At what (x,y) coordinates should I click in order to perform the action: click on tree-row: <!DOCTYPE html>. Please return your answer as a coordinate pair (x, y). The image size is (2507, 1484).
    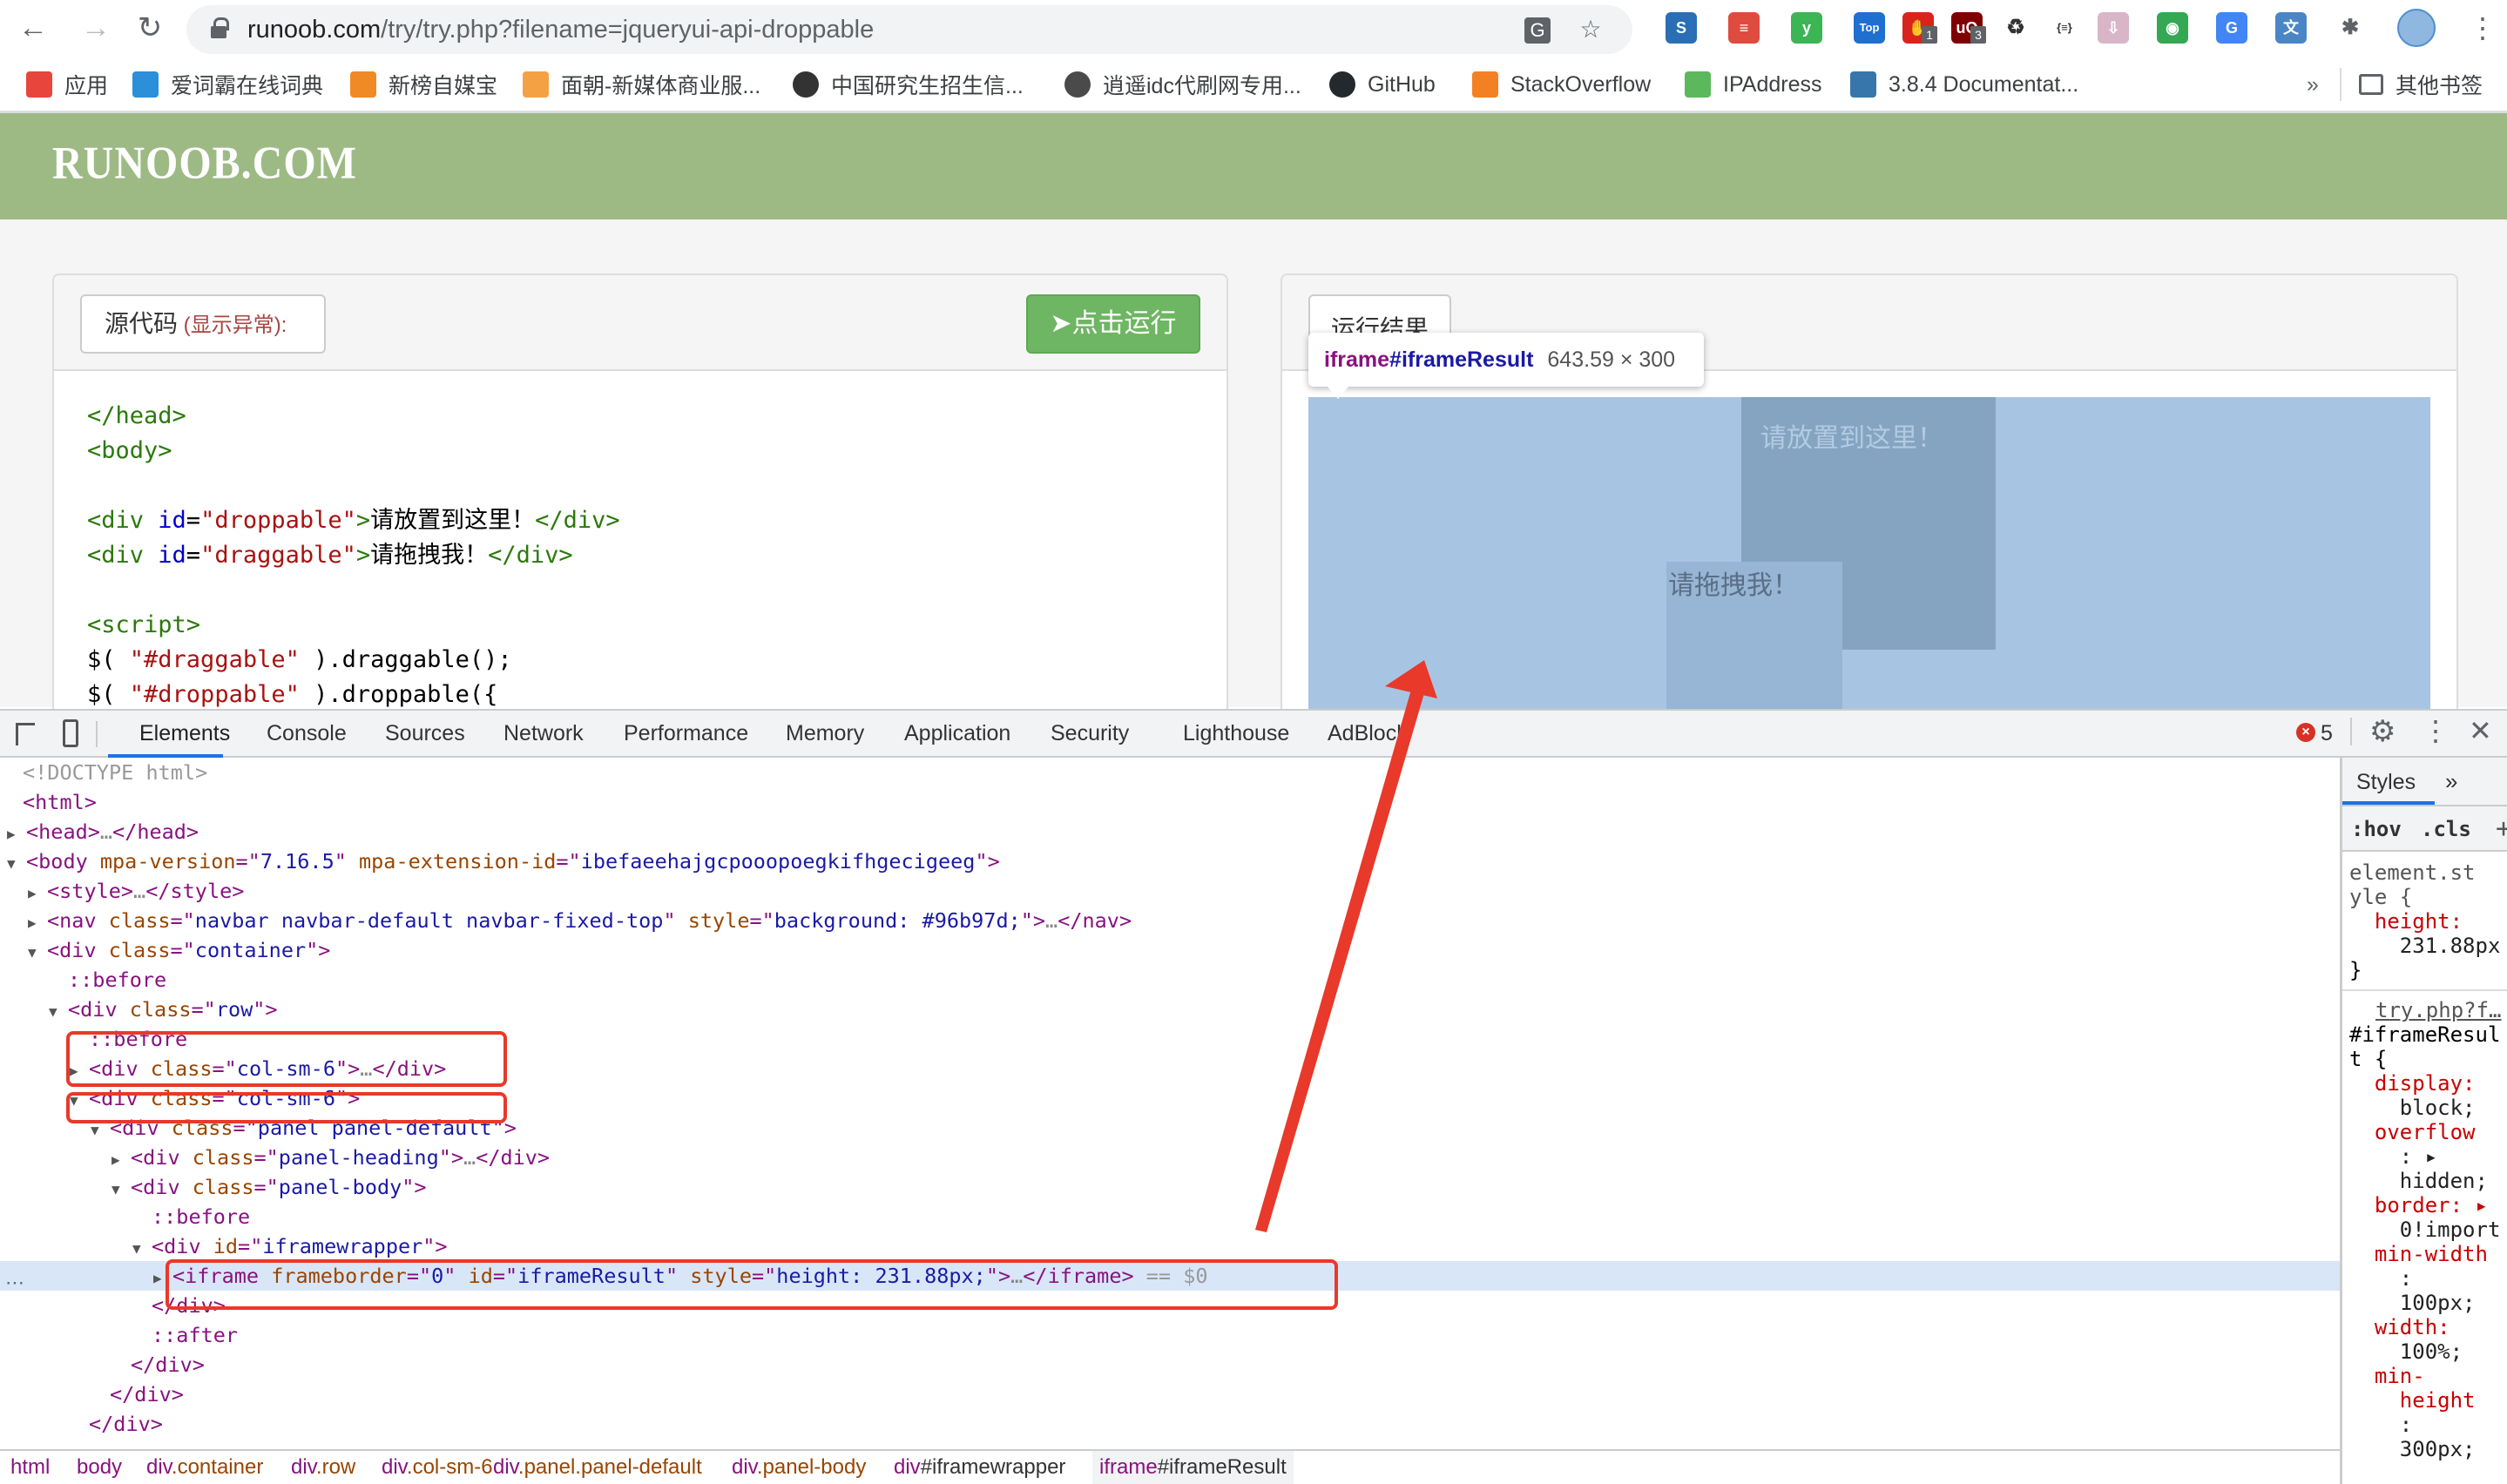
    Looking at the image, I should click on (1170, 773).